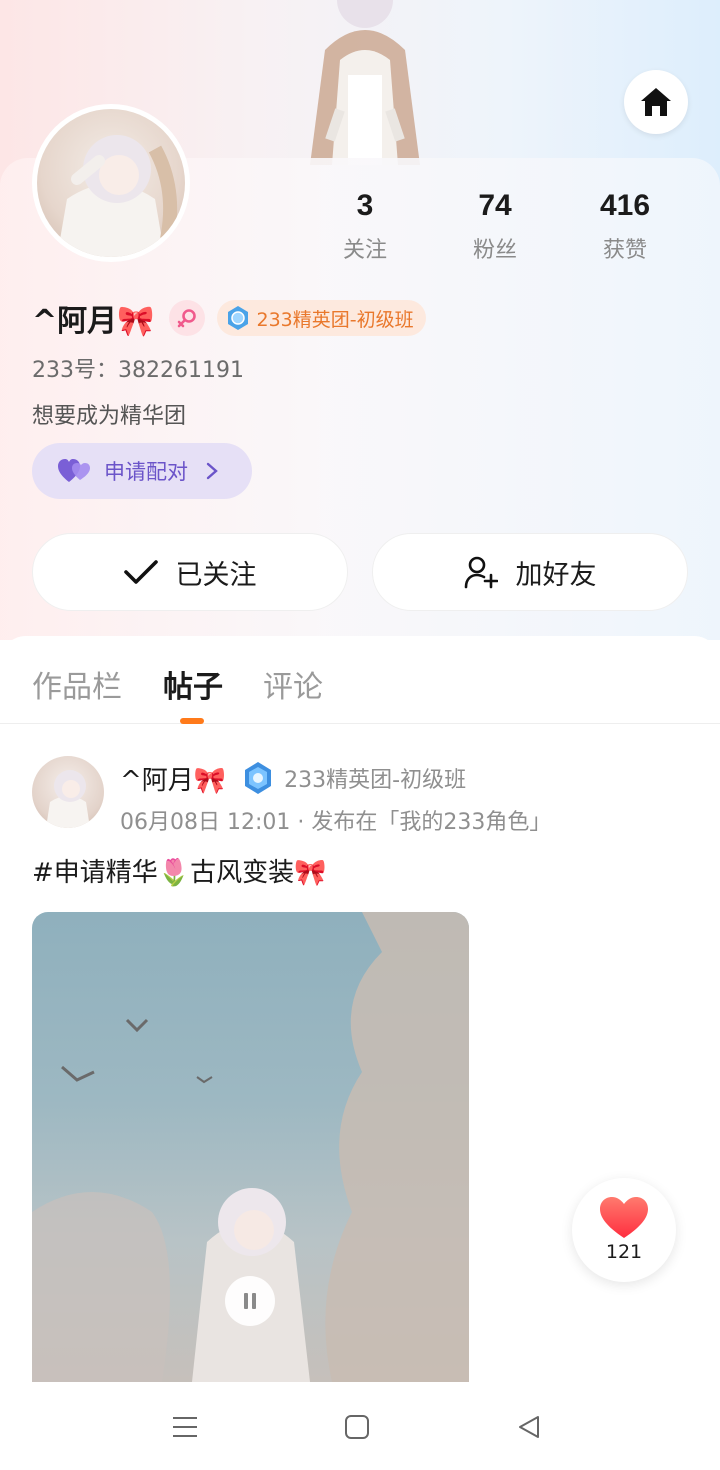 This screenshot has width=720, height=1470. I want to click on stat-likes: 416 获赞, so click(625, 225).